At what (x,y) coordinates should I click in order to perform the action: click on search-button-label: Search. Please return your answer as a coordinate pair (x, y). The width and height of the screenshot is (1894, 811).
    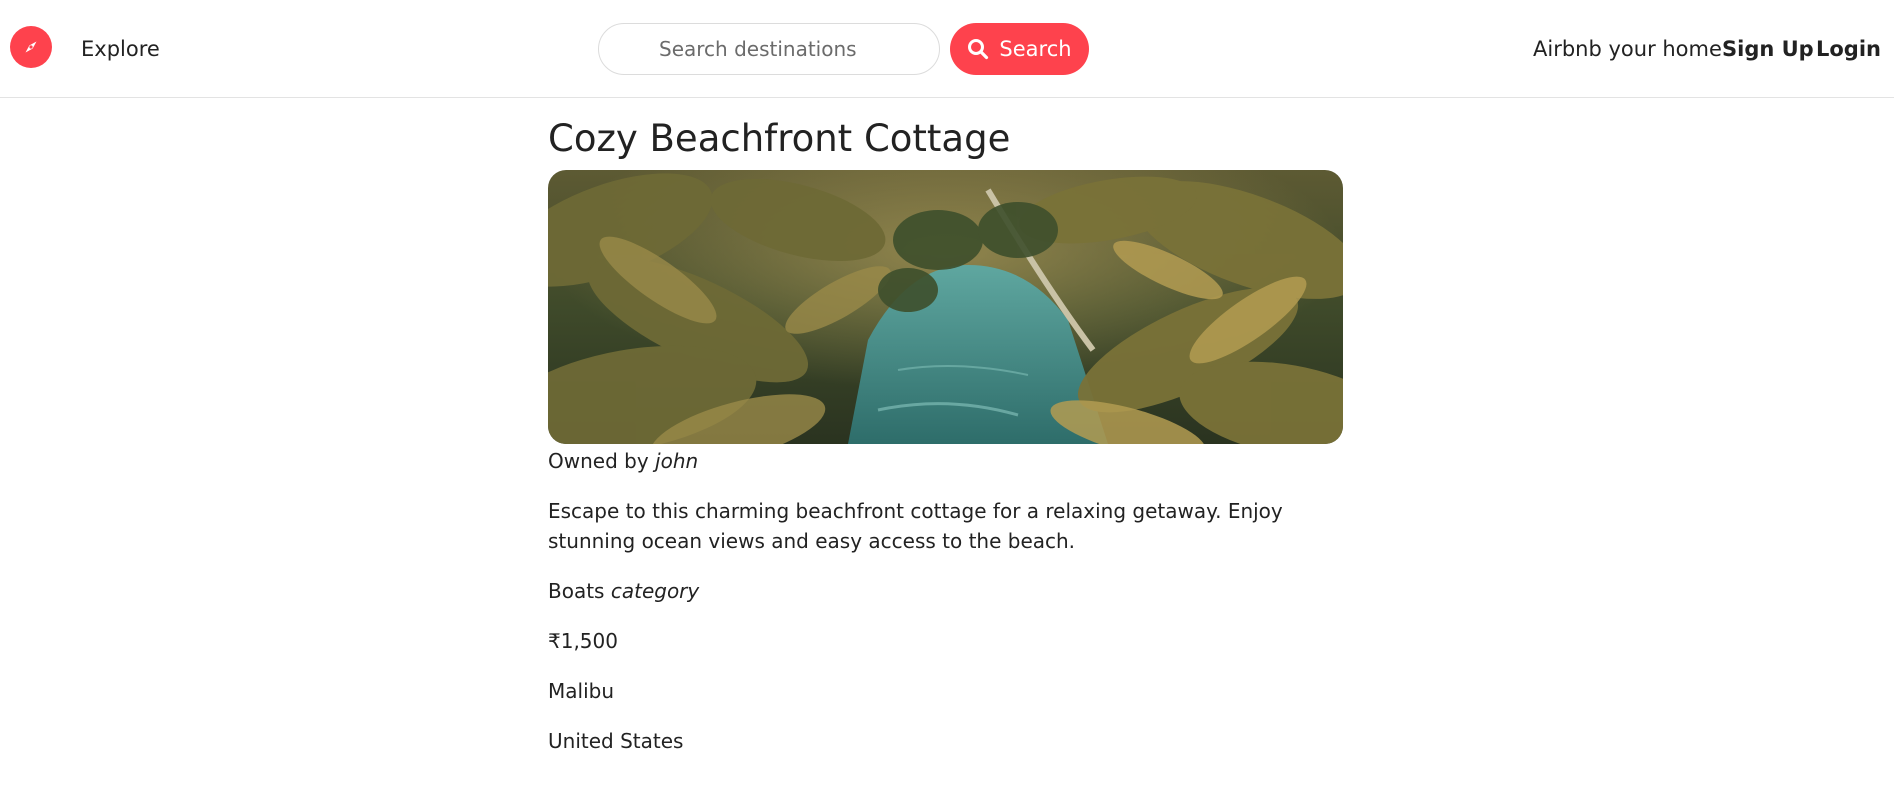
    Looking at the image, I should click on (1035, 49).